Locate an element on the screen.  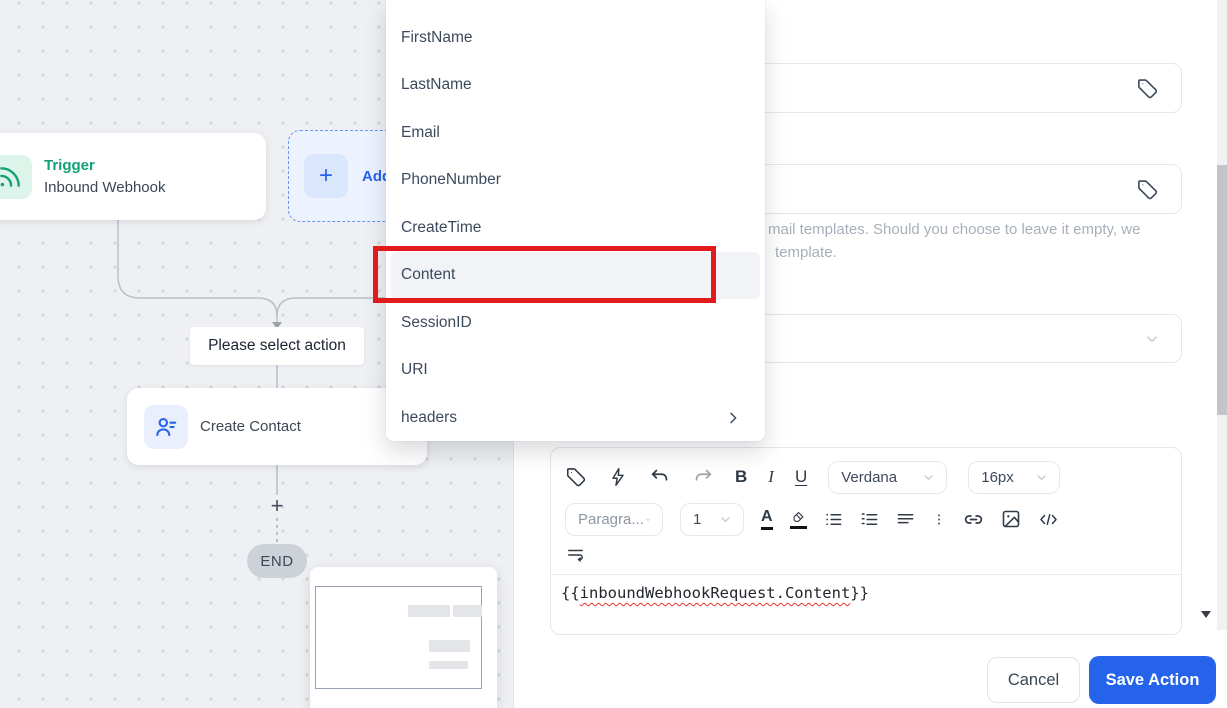
dropdown-item-sessionid: SessionID is located at coordinates (575, 323).